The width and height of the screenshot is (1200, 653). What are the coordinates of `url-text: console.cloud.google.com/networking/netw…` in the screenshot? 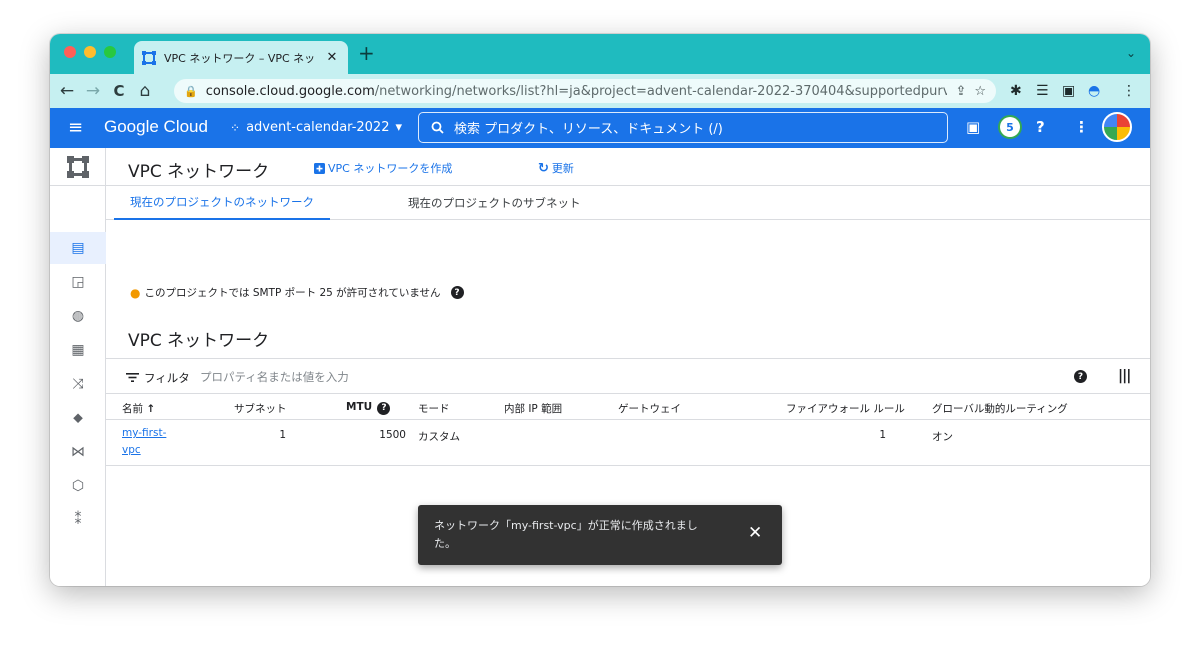 It's located at (577, 91).